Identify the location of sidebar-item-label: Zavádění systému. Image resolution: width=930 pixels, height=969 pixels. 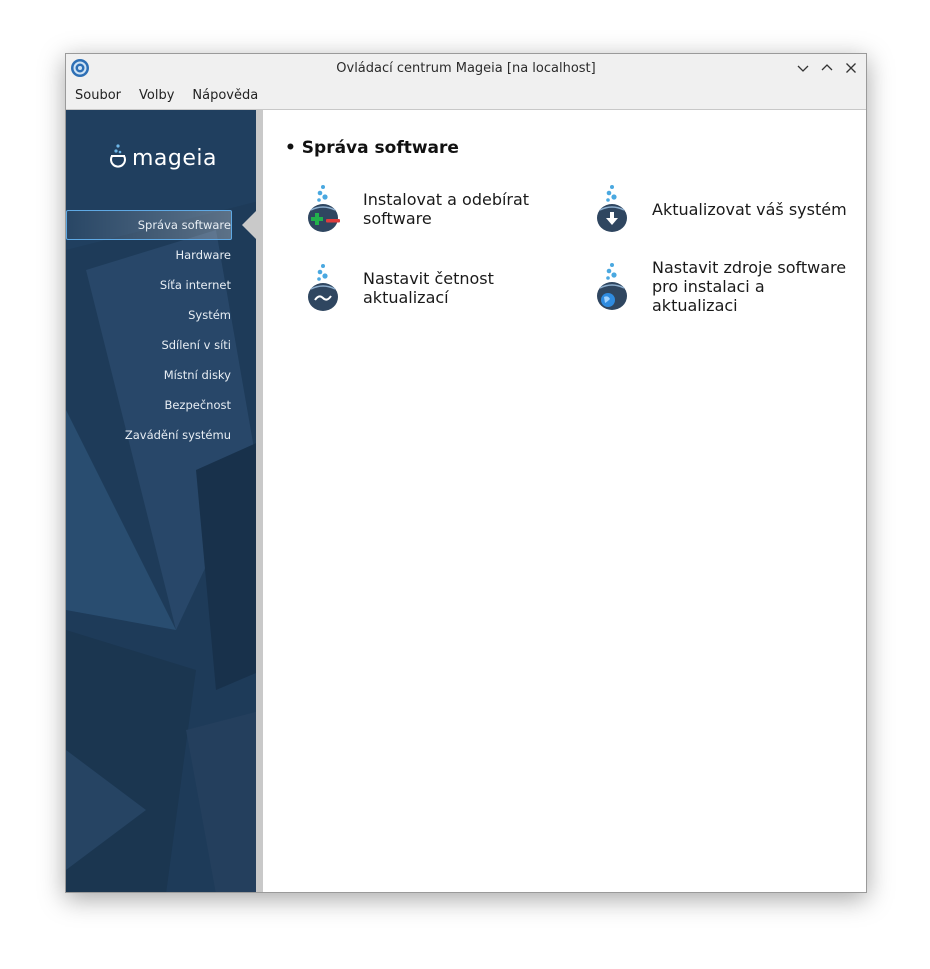
(177, 435).